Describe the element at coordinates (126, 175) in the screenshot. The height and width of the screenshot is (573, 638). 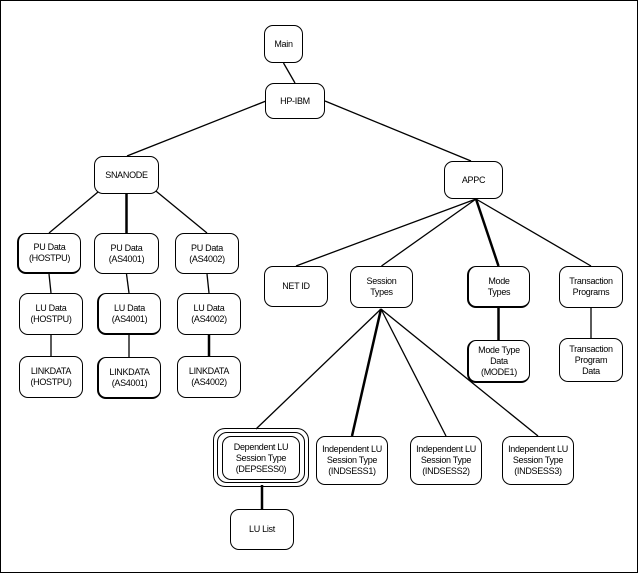
I see `node-snanode: SNANODE` at that location.